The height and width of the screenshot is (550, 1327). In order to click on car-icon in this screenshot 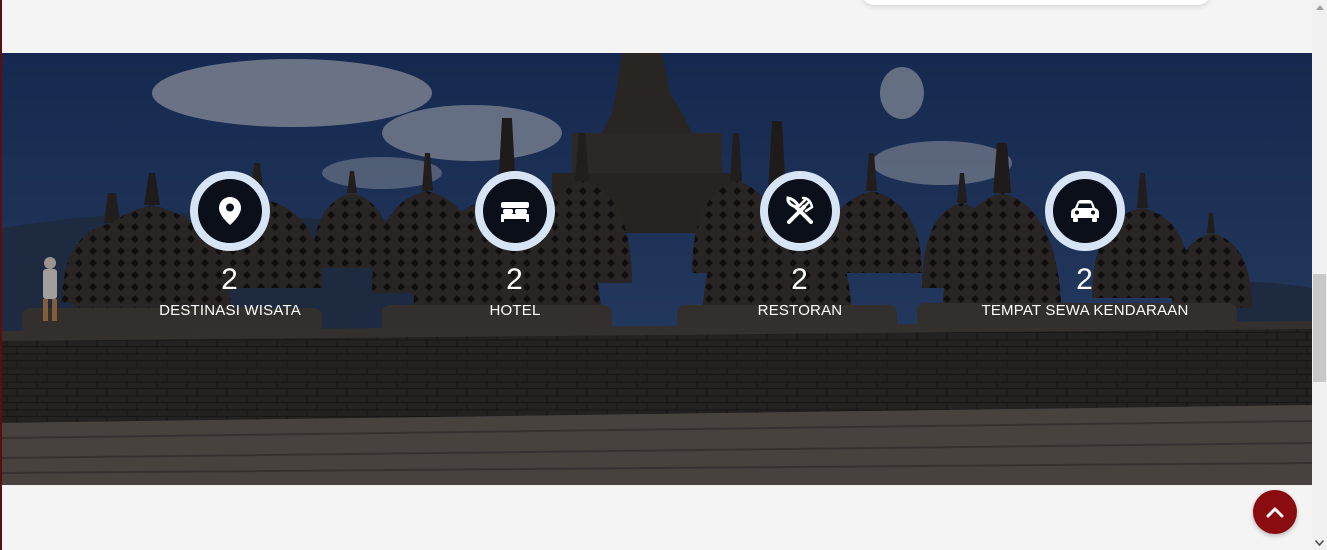, I will do `click(1085, 211)`.